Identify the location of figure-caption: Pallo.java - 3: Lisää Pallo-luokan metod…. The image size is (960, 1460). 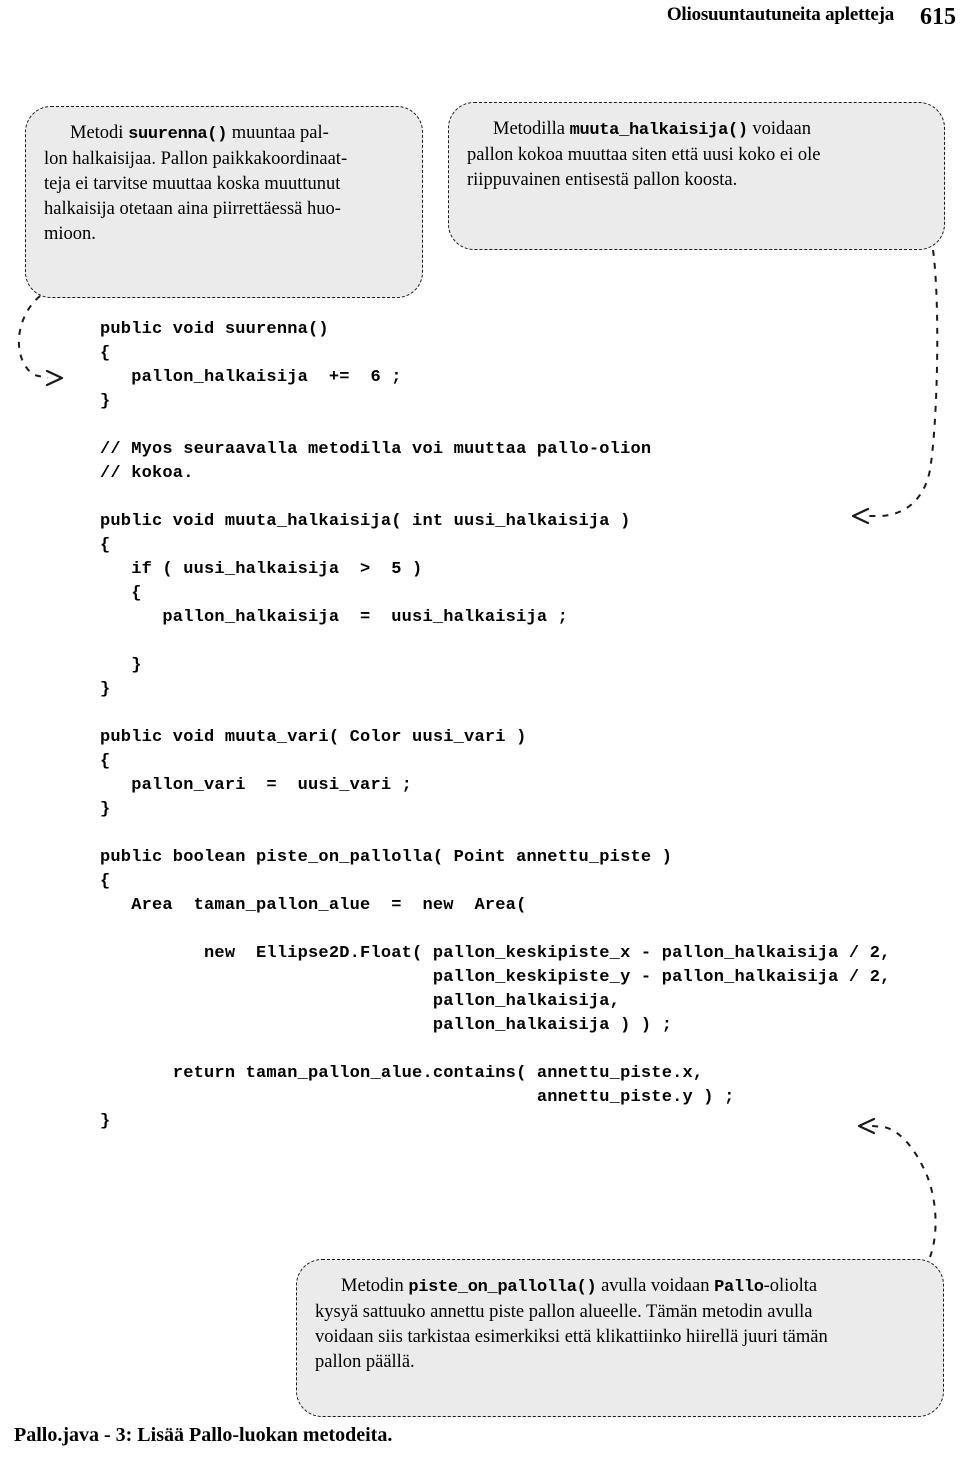
(203, 1435).